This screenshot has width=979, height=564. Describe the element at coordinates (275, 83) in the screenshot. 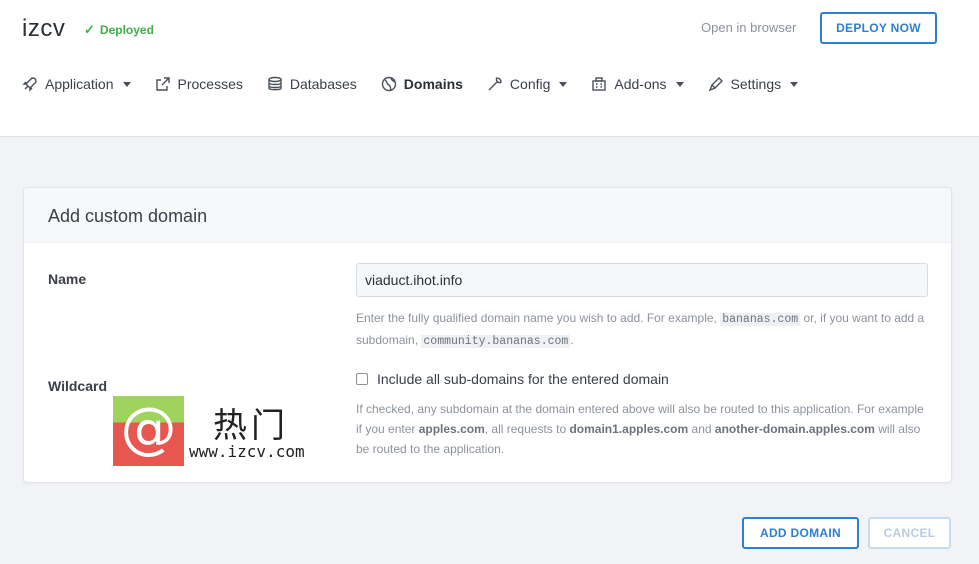

I see `database-icon` at that location.